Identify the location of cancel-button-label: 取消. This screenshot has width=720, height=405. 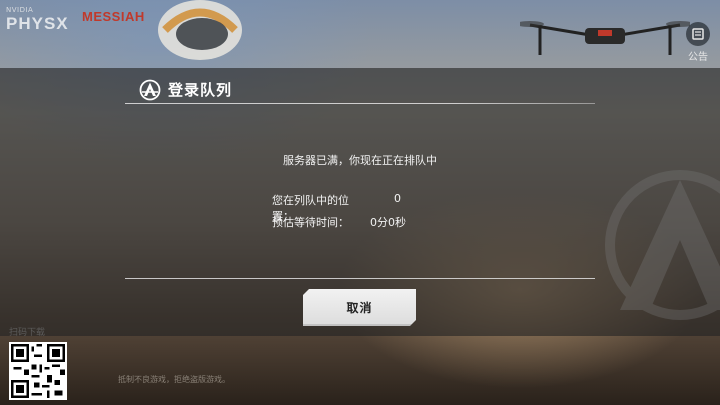
(359, 308).